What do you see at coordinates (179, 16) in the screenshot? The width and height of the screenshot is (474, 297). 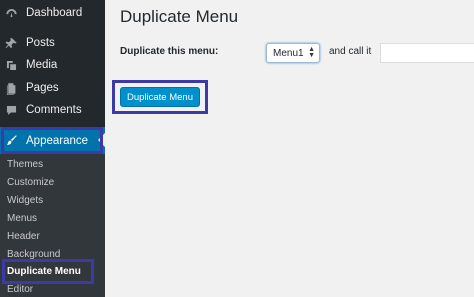 I see `page-title: Duplicate Menu` at bounding box center [179, 16].